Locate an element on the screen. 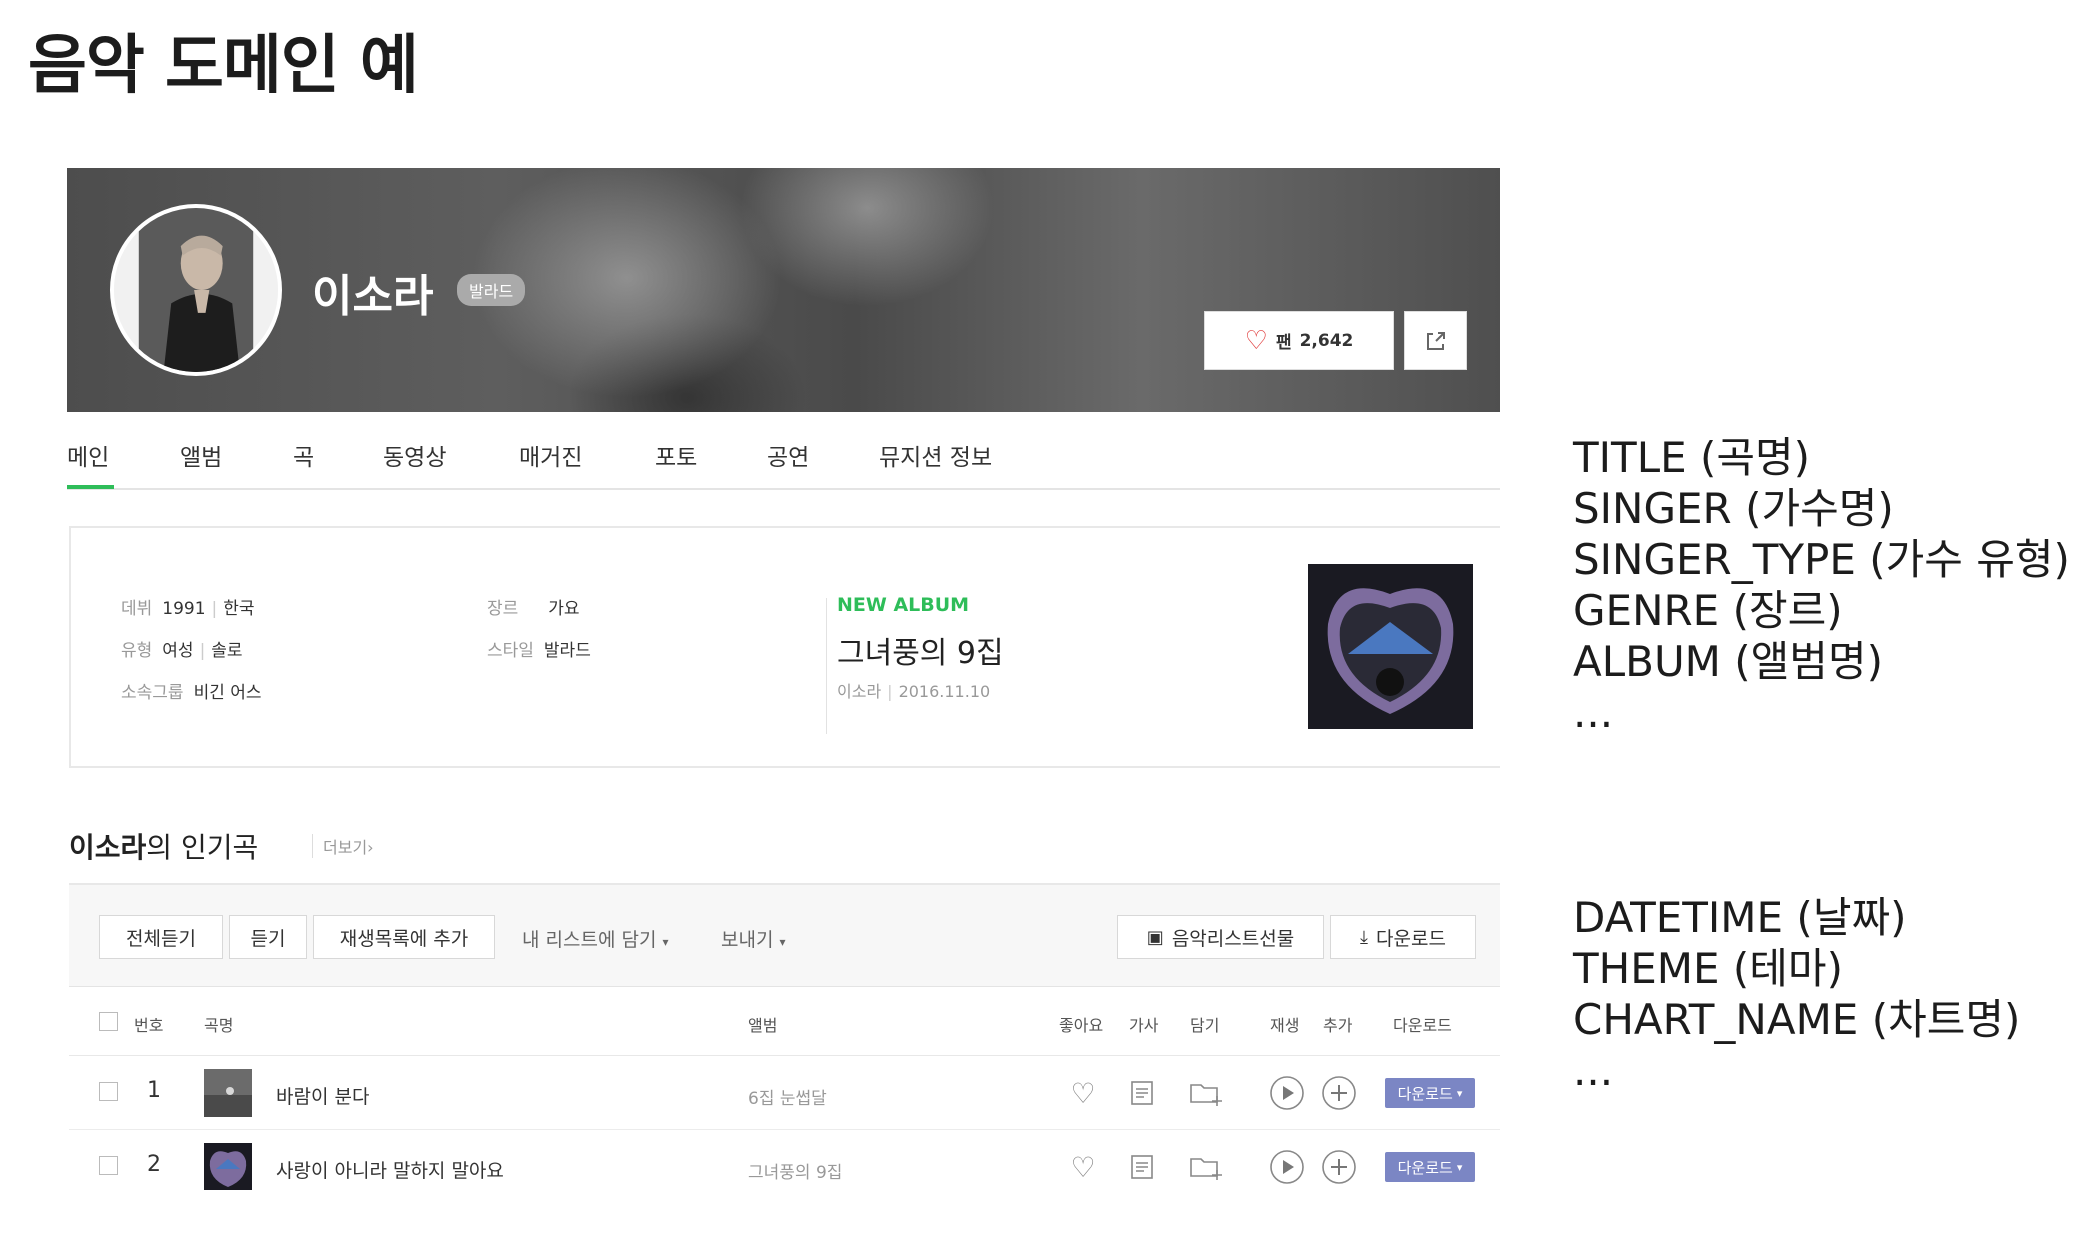 The image size is (2074, 1242). table-row: 2 사랑이 아니라 말하지 말아요 그녀풍의 9집 ♡ 다운로드 ▾ is located at coordinates (784, 1160).